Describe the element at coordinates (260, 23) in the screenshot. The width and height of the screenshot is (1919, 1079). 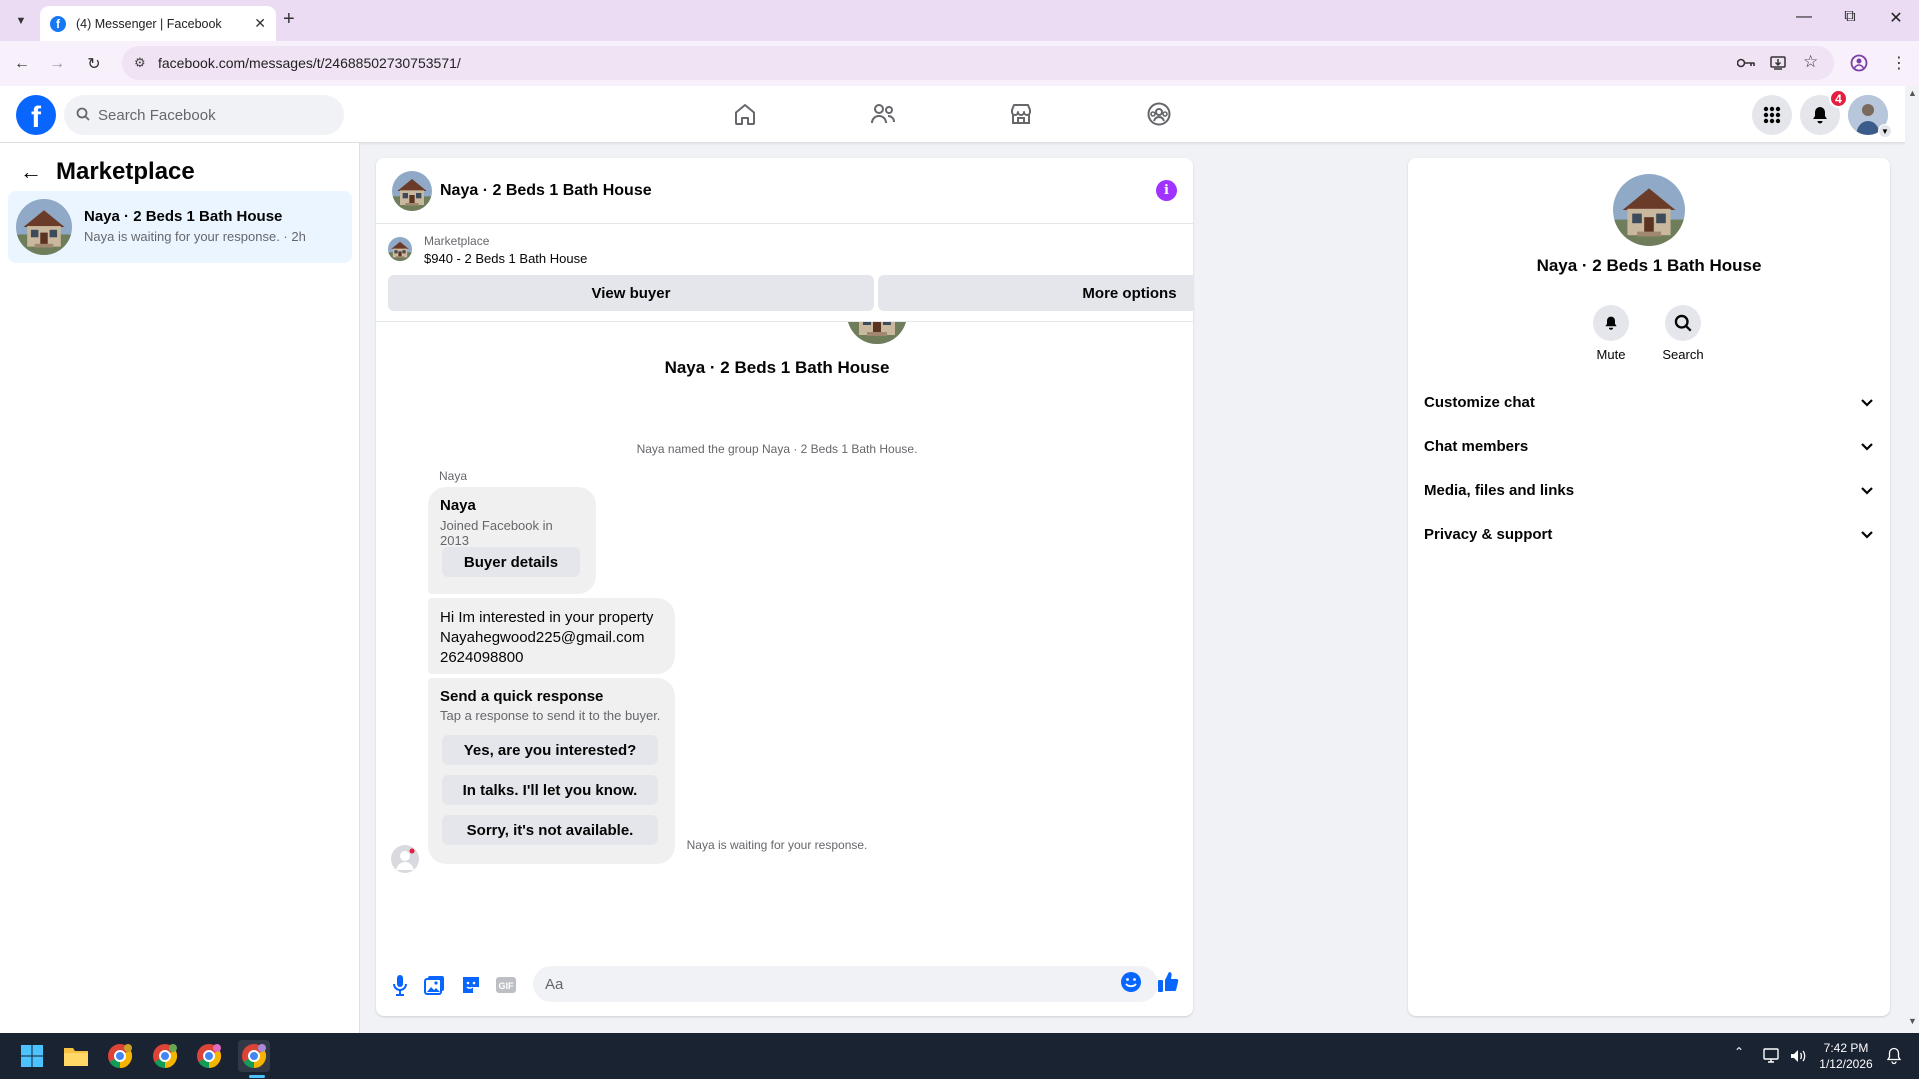
I see `tab-close-icon: ✕` at that location.